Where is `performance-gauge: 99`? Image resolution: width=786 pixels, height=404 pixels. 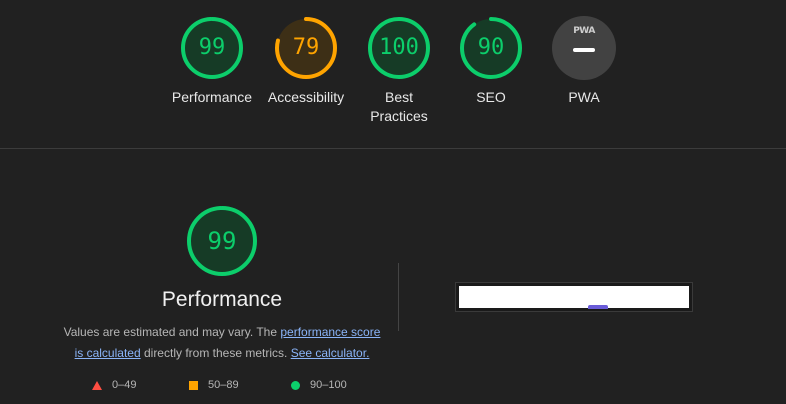
performance-gauge: 99 is located at coordinates (222, 241).